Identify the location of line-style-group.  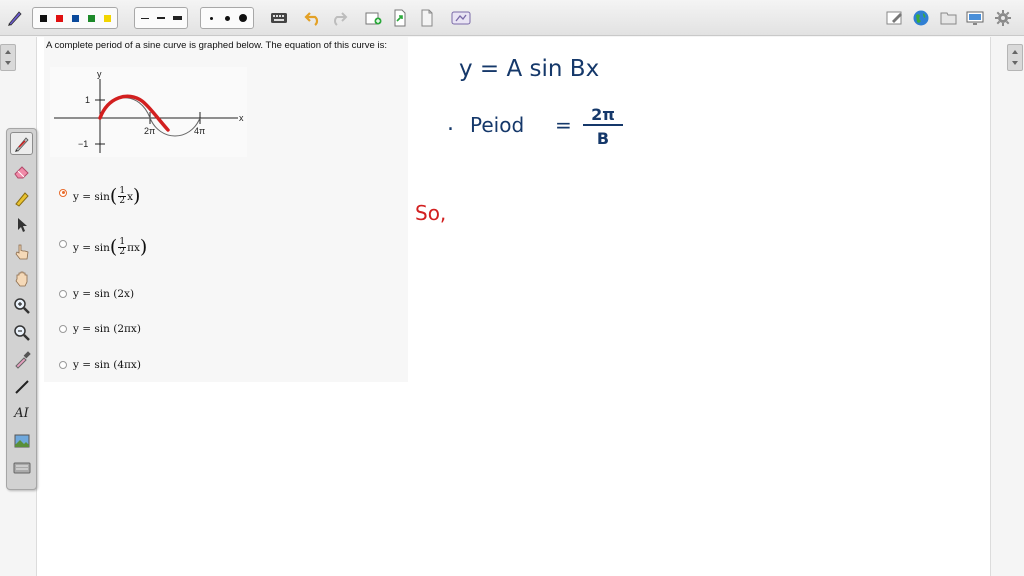
(161, 18).